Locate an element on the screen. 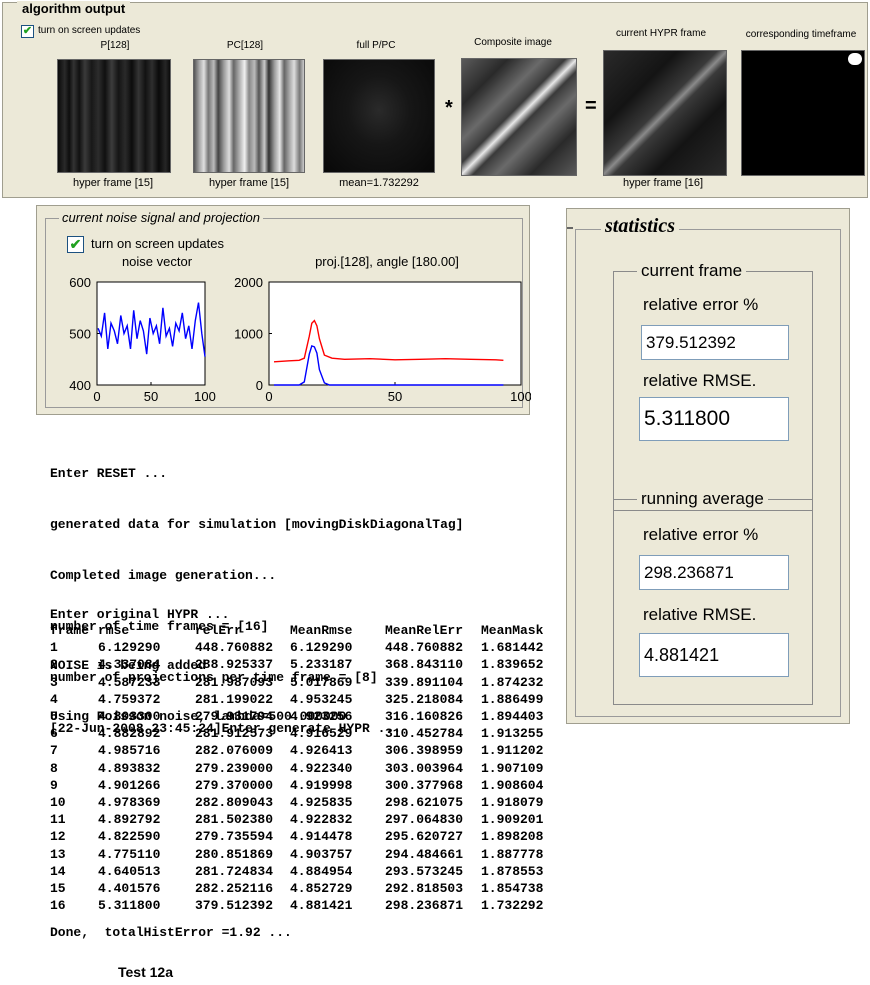 This screenshot has width=870, height=985. table-cell: 1 is located at coordinates (54, 648).